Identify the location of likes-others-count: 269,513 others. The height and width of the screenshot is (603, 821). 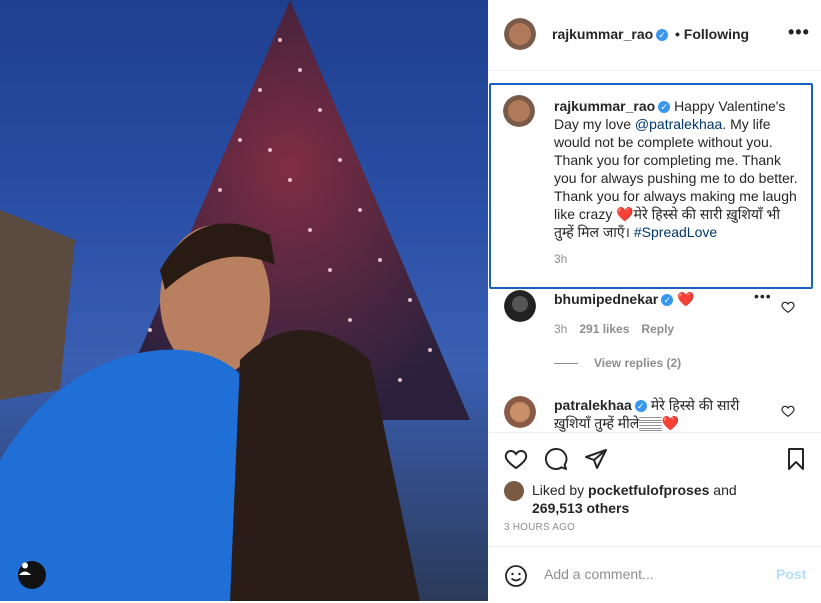
(580, 508).